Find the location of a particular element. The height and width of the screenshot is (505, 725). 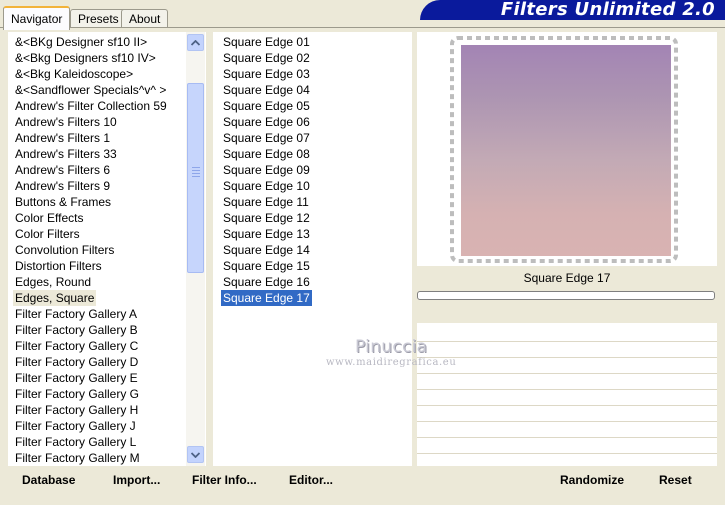

database-button: Database is located at coordinates (48, 480).